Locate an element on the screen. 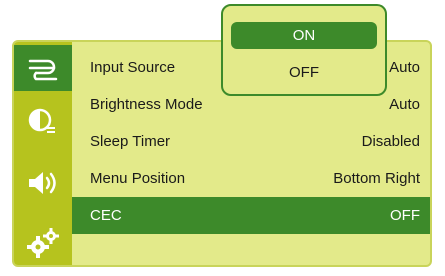  speaker-volume-icon is located at coordinates (42, 183).